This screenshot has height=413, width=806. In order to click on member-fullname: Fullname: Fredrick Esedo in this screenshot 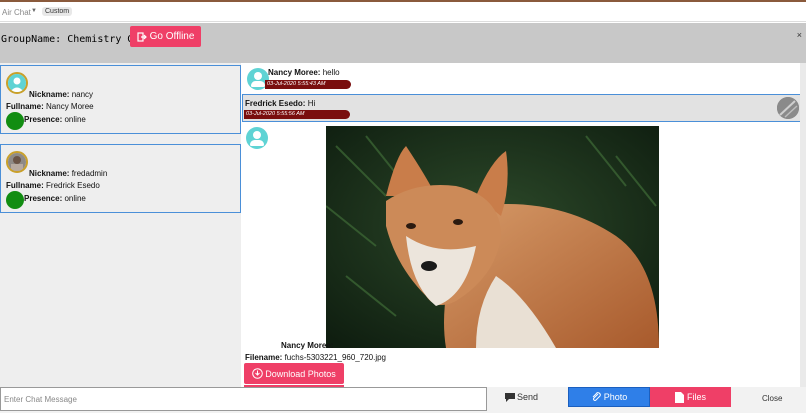, I will do `click(53, 185)`.